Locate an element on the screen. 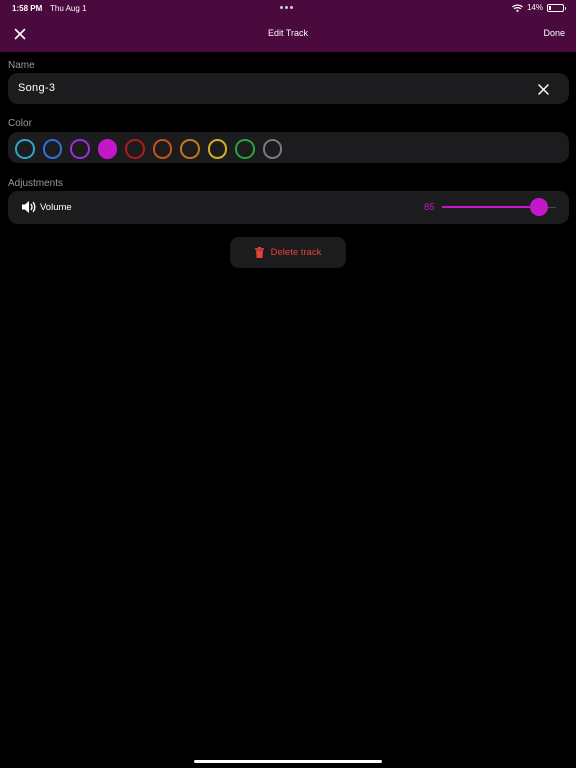 This screenshot has width=576, height=768. volume-value: 85 is located at coordinates (429, 207).